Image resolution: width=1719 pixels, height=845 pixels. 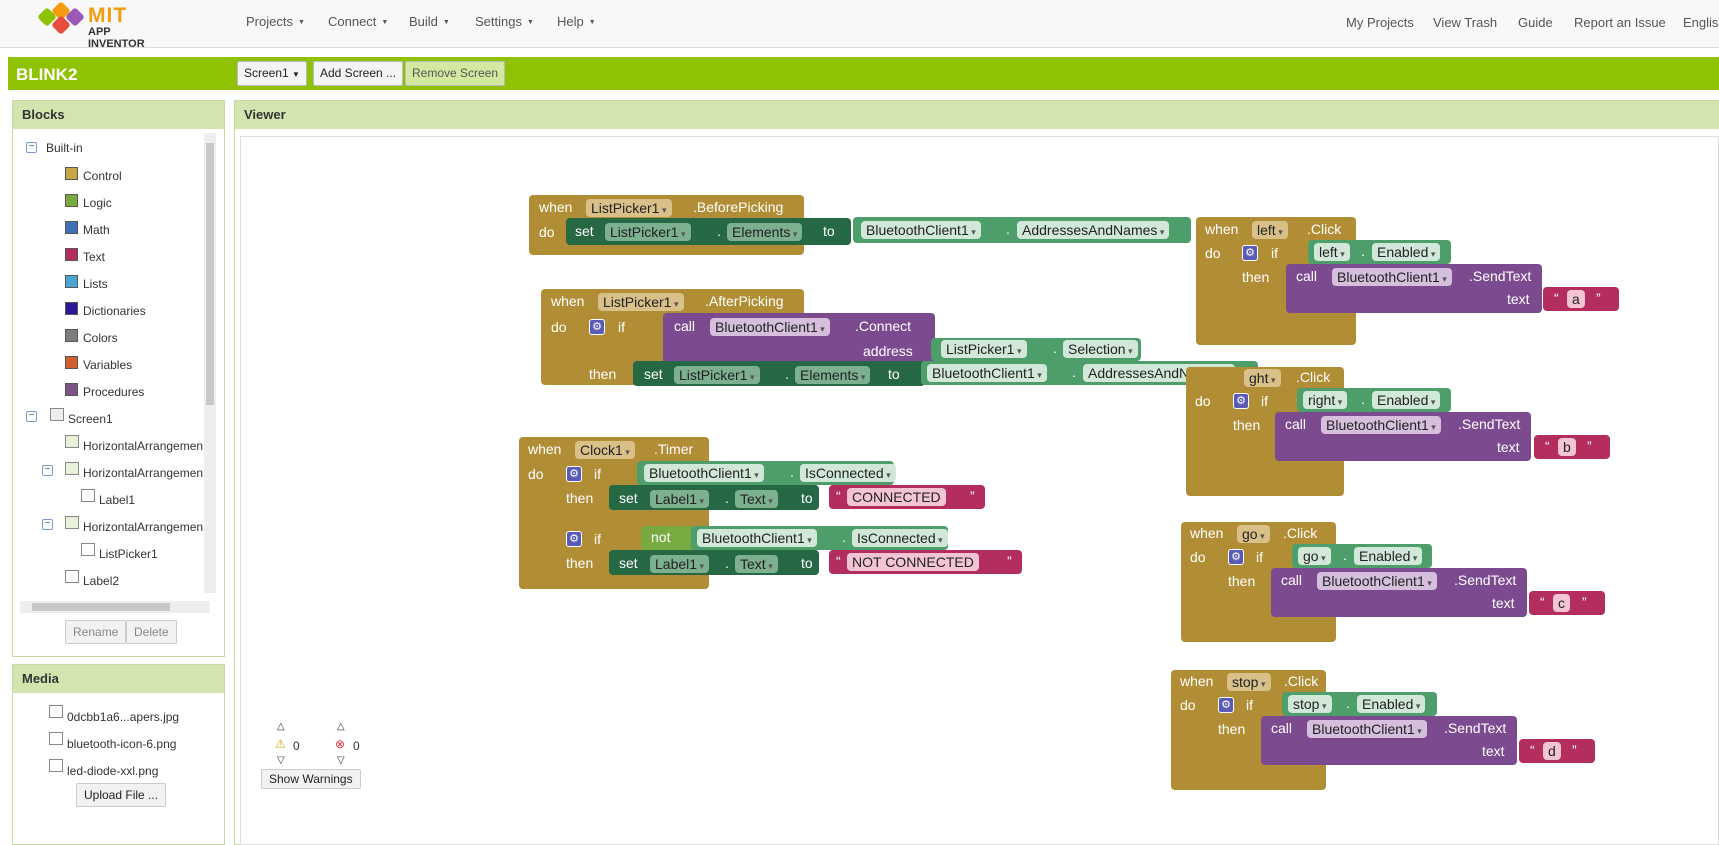 What do you see at coordinates (143, 527) in the screenshot?
I see `component-horizontal-arrangement-3: HorizontalArrangemen` at bounding box center [143, 527].